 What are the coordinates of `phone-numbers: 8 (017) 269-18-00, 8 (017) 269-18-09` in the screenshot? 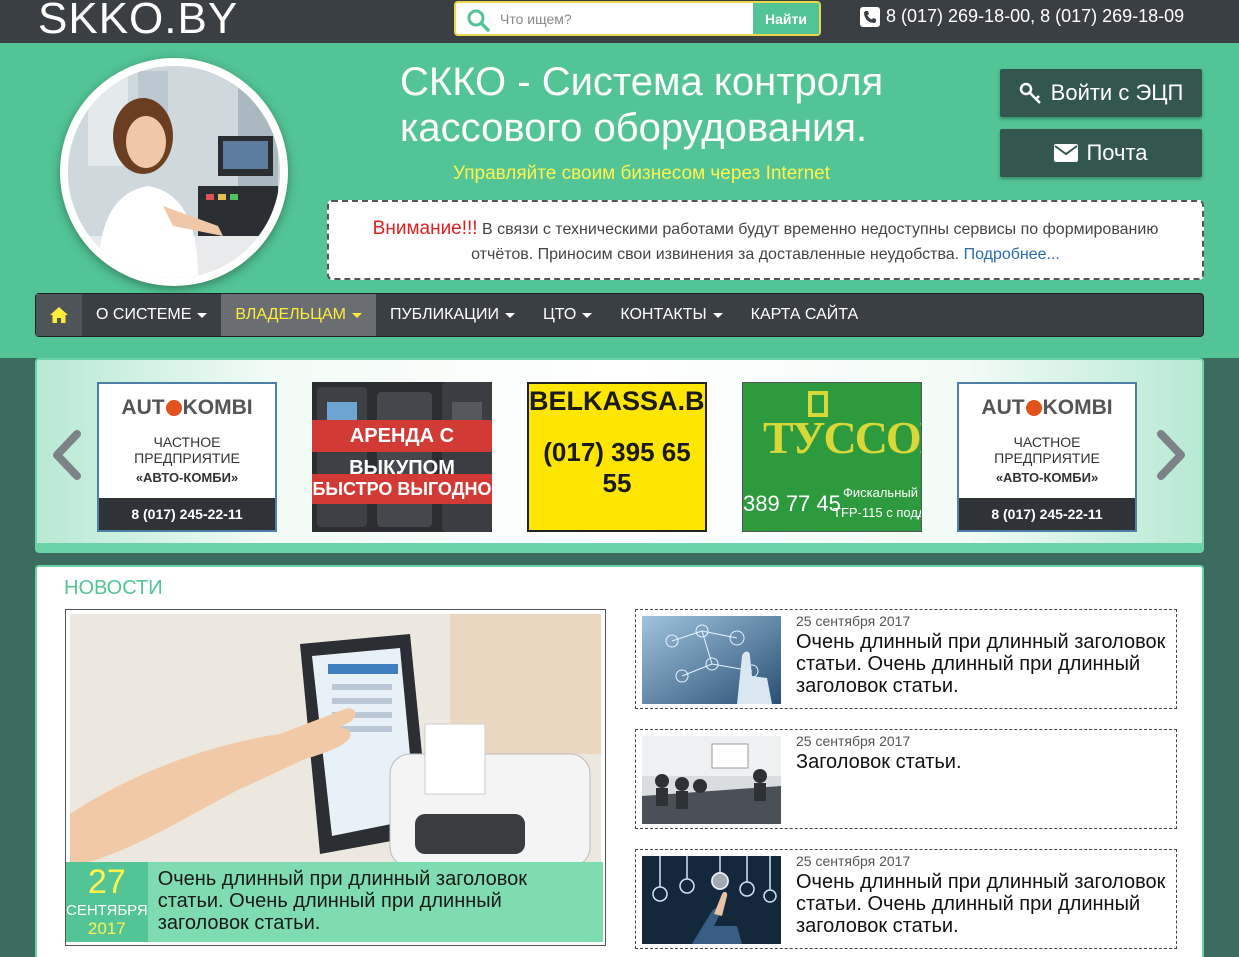 It's located at (1035, 16).